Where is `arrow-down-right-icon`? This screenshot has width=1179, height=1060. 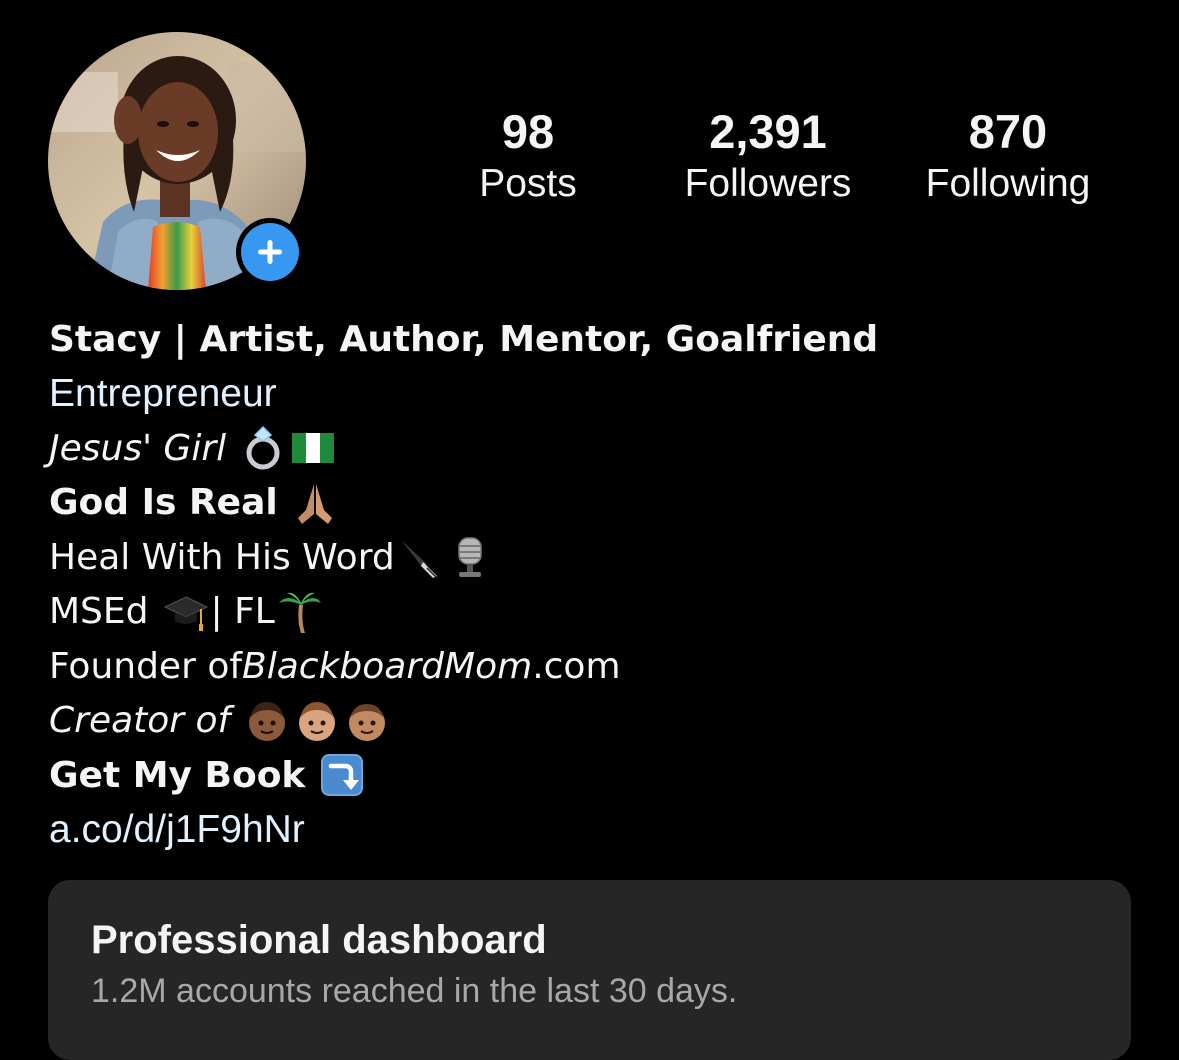 arrow-down-right-icon is located at coordinates (342, 775).